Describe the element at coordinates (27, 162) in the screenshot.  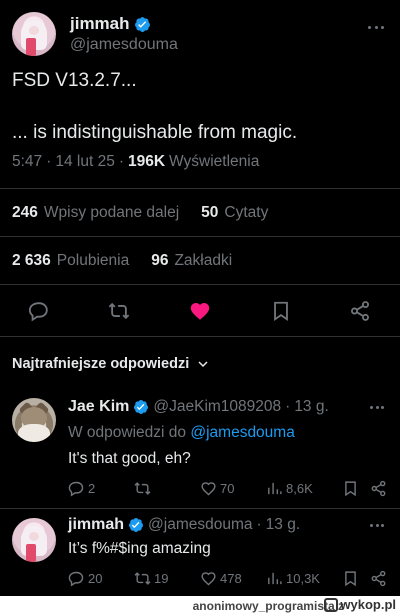
I see `tweet-time: 5:47` at that location.